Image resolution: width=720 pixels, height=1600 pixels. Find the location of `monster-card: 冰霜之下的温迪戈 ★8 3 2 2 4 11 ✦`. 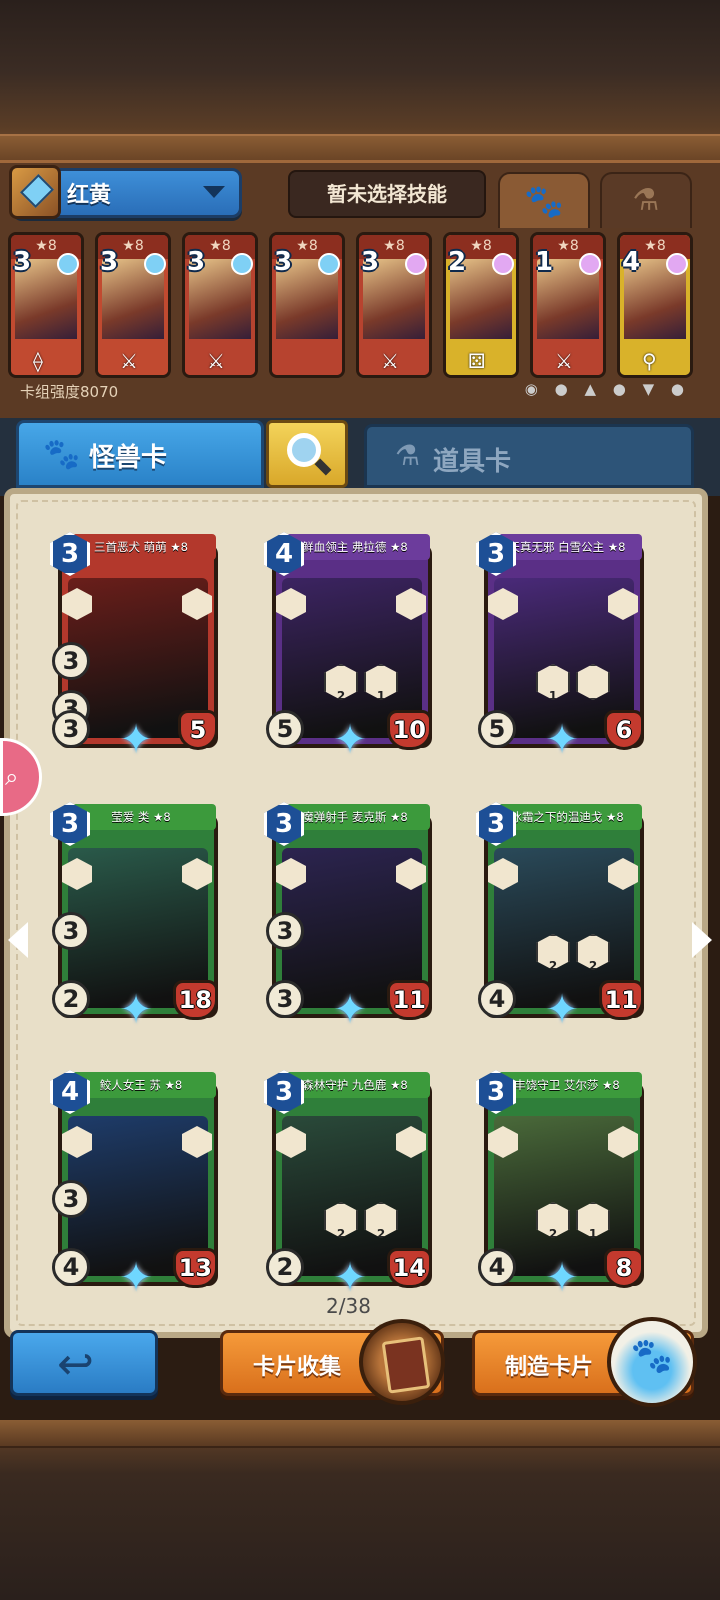

monster-card: 冰霜之下的温迪戈 ★8 3 2 2 4 11 ✦ is located at coordinates (561, 917).